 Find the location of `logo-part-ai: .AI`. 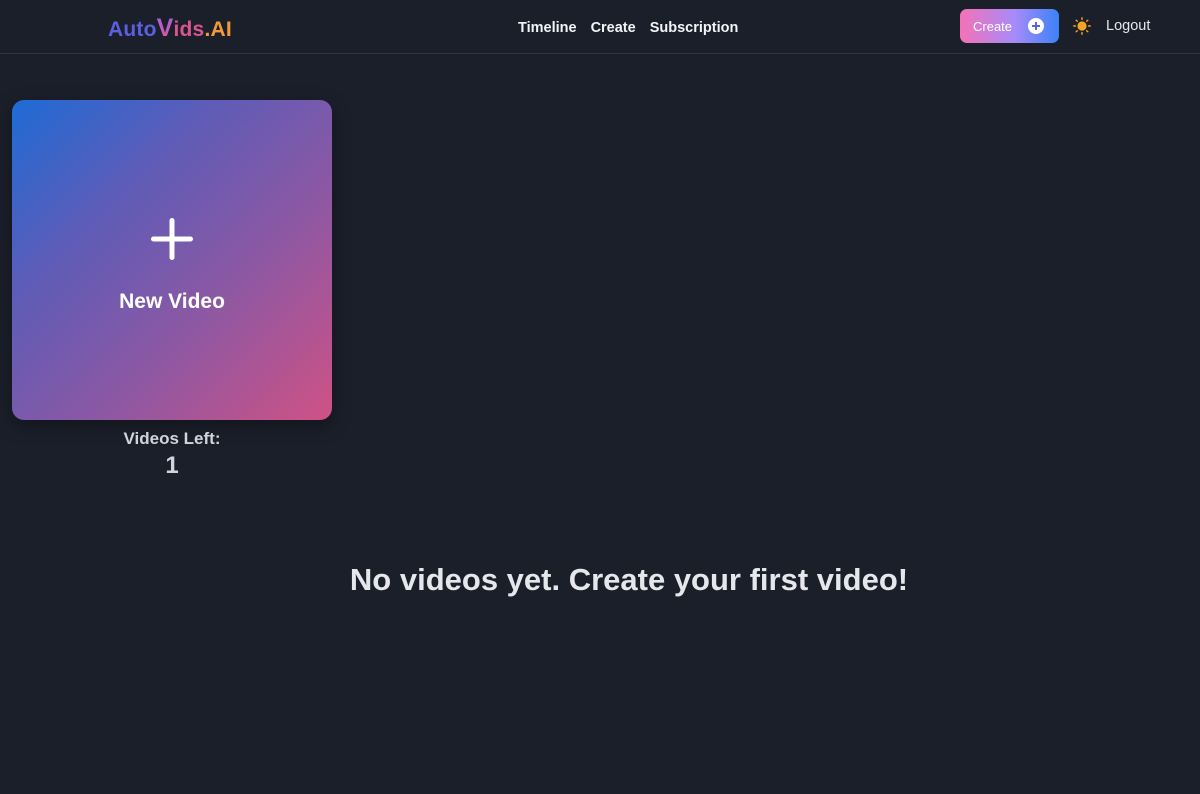

logo-part-ai: .AI is located at coordinates (218, 29).